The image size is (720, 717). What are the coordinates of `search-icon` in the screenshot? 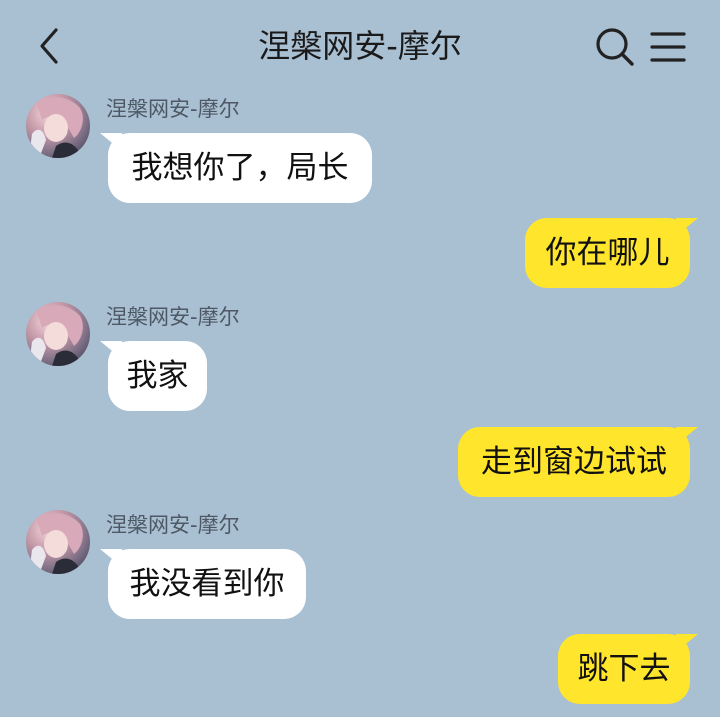 It's located at (615, 47).